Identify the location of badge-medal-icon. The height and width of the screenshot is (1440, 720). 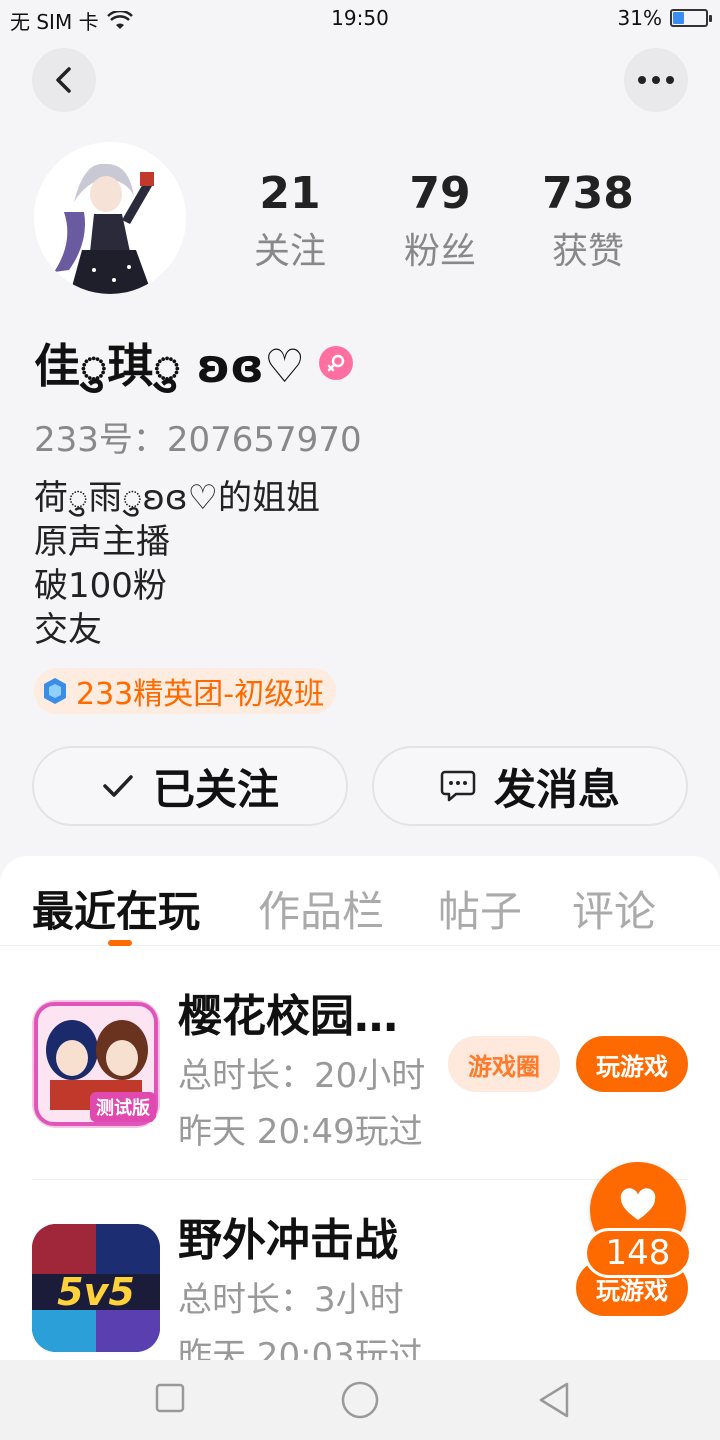
(55, 691).